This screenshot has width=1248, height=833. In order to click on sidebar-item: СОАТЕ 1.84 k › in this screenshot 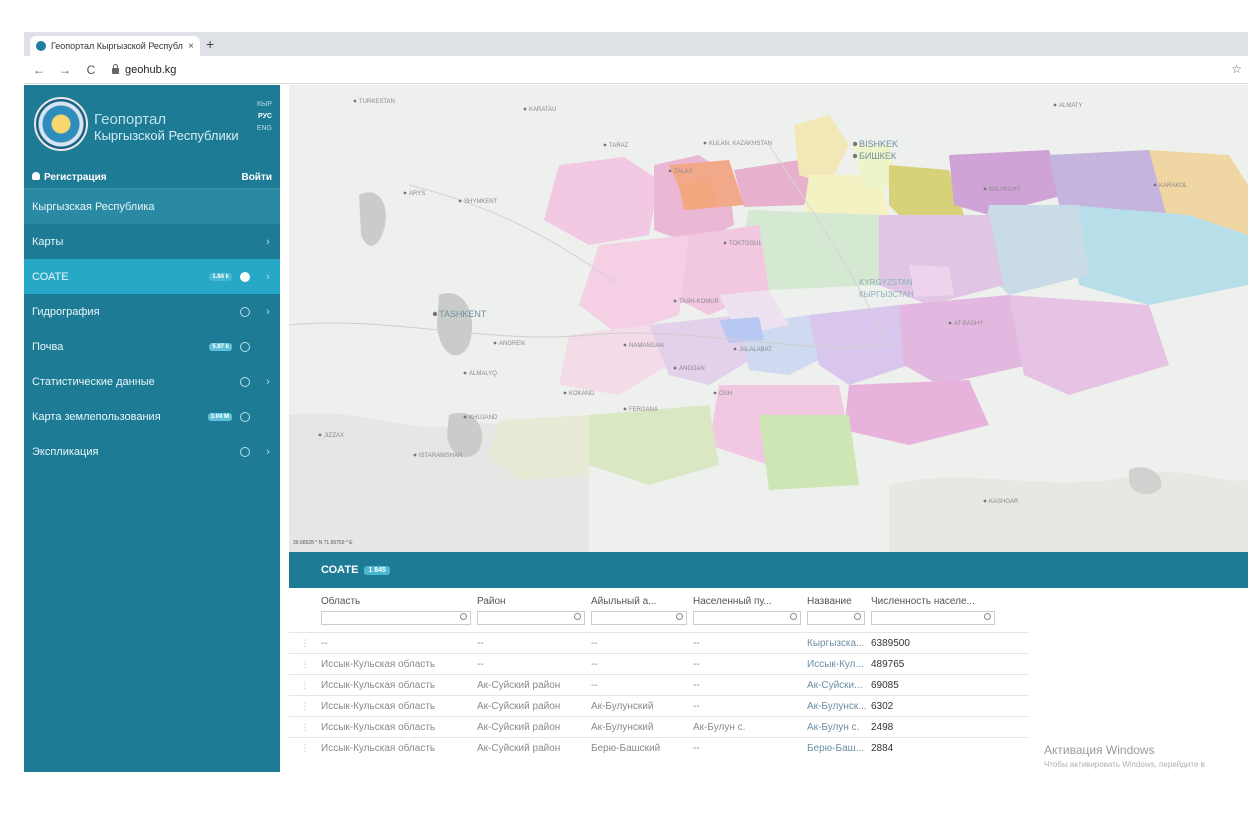, I will do `click(152, 276)`.